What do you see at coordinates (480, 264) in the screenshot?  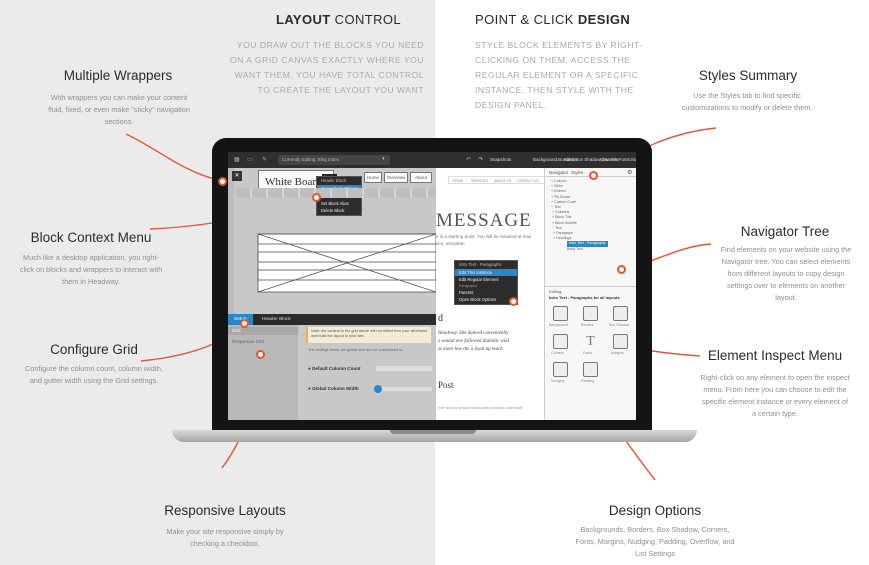 I see `inspect-title: Intro Text - Paragraphs` at bounding box center [480, 264].